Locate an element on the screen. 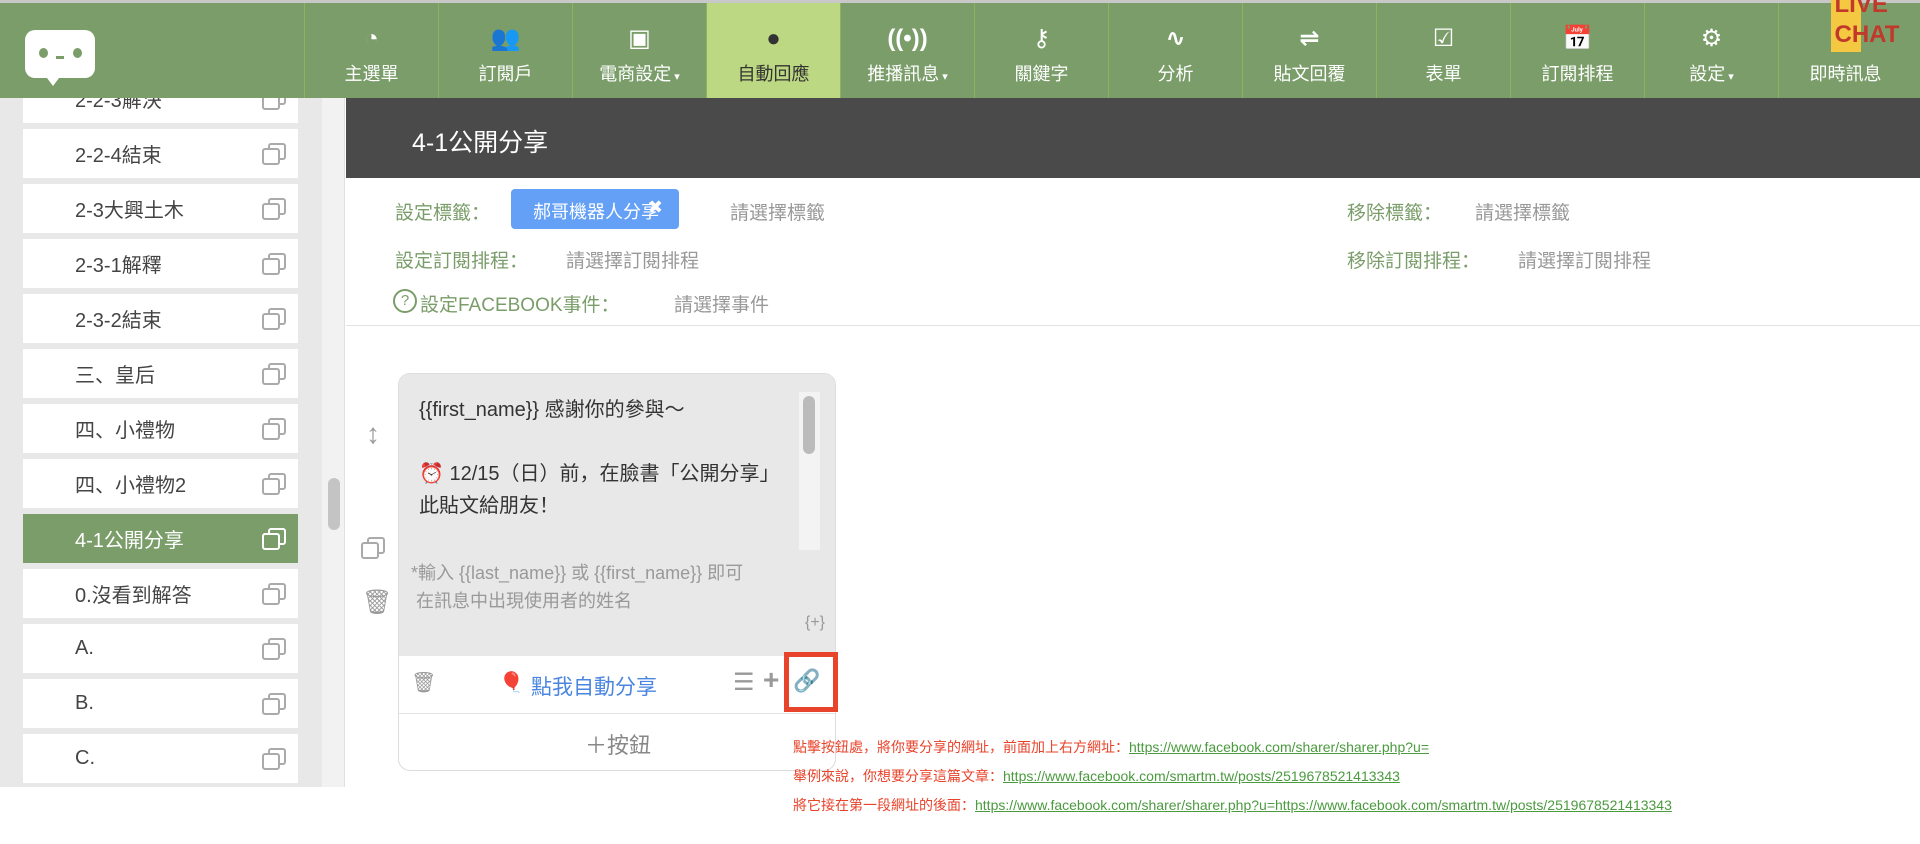 This screenshot has width=1920, height=844. nav-item-label: 關鍵字 is located at coordinates (1042, 73).